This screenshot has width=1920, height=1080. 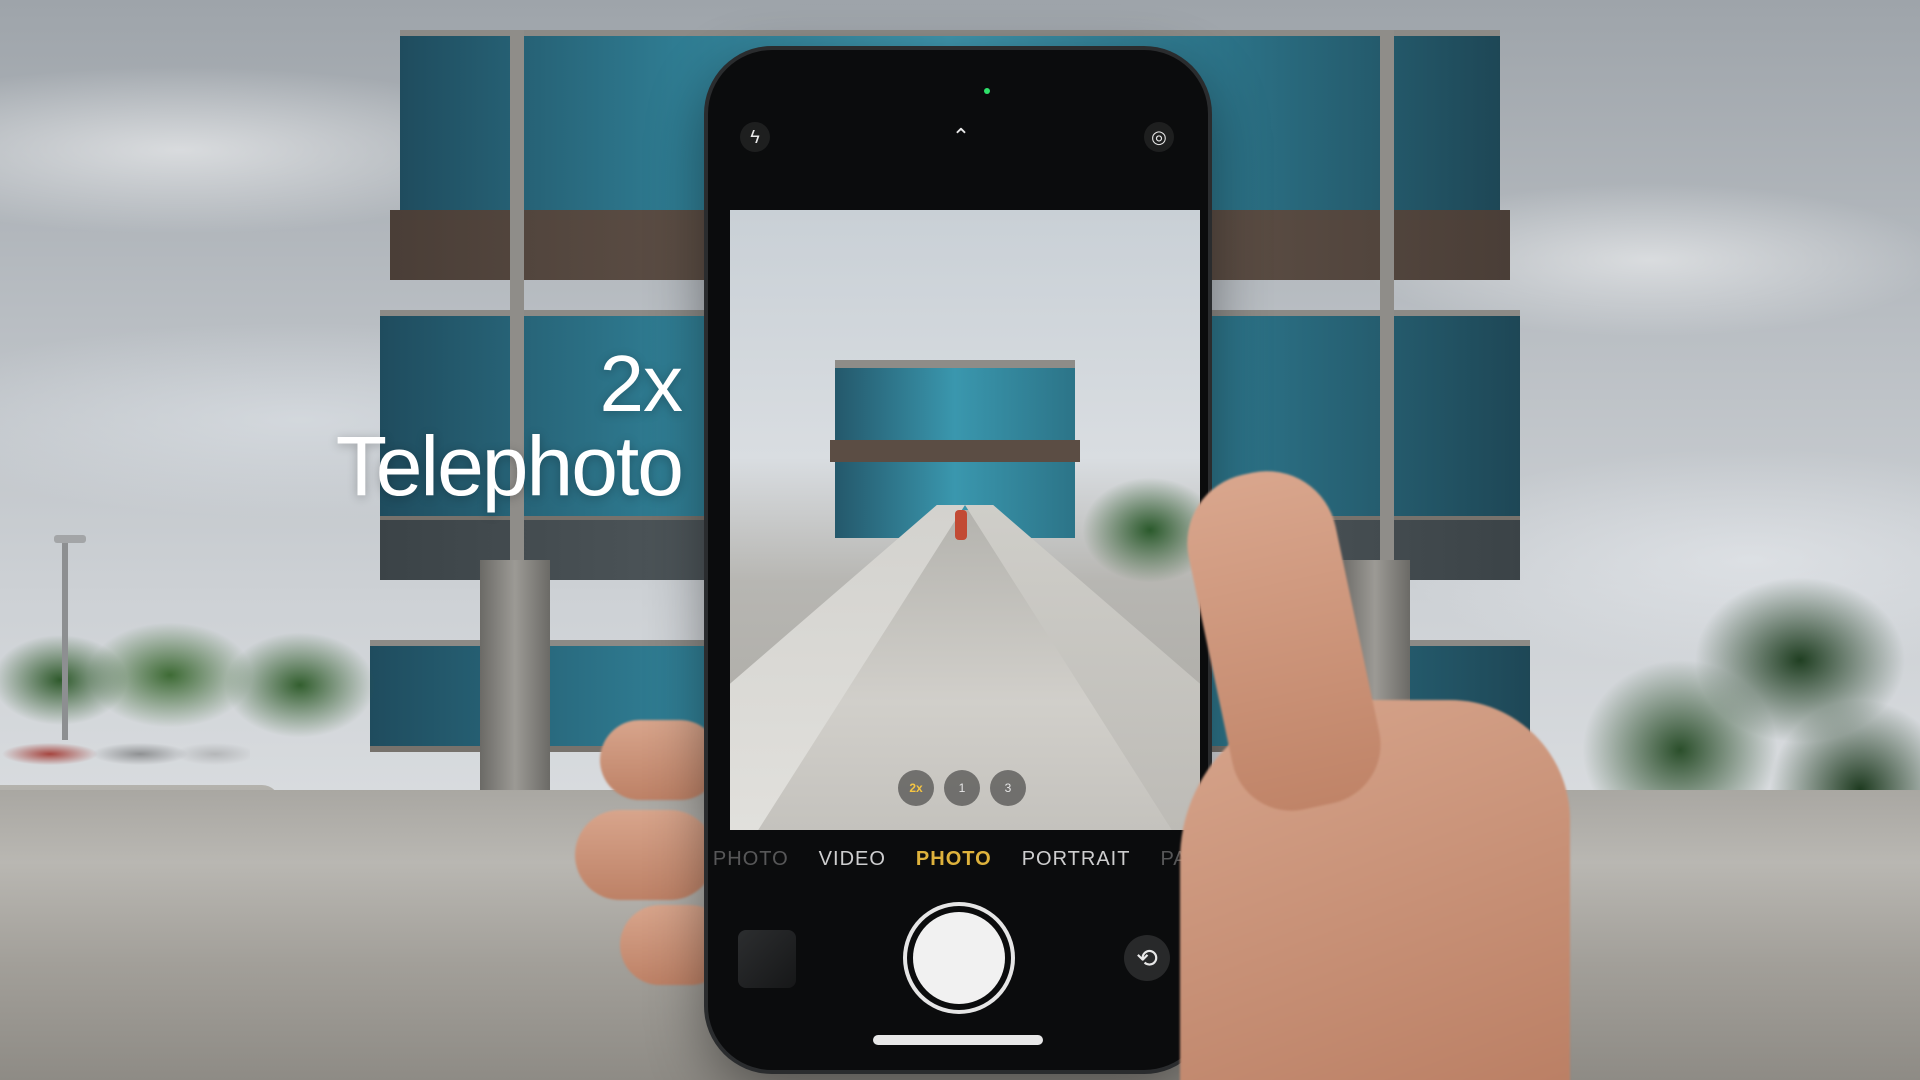 I want to click on camera-viewfinder: 2x 1 3, so click(x=965, y=520).